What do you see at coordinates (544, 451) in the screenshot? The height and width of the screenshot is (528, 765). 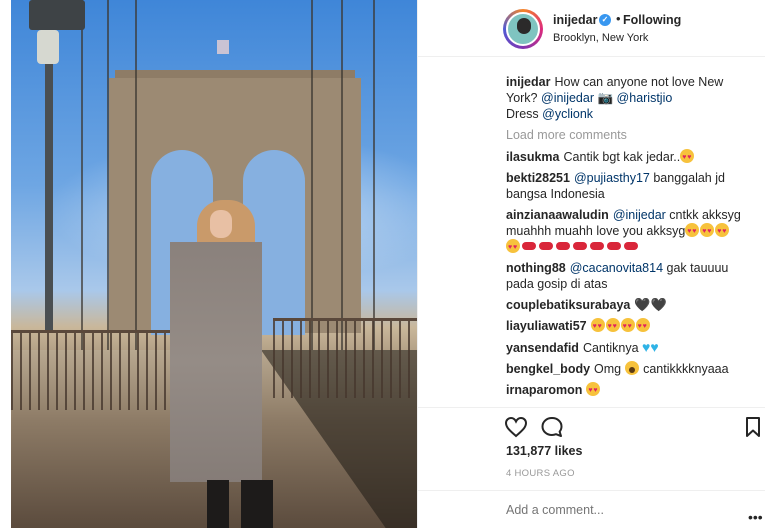 I see `likes-count: 131,877 likes` at bounding box center [544, 451].